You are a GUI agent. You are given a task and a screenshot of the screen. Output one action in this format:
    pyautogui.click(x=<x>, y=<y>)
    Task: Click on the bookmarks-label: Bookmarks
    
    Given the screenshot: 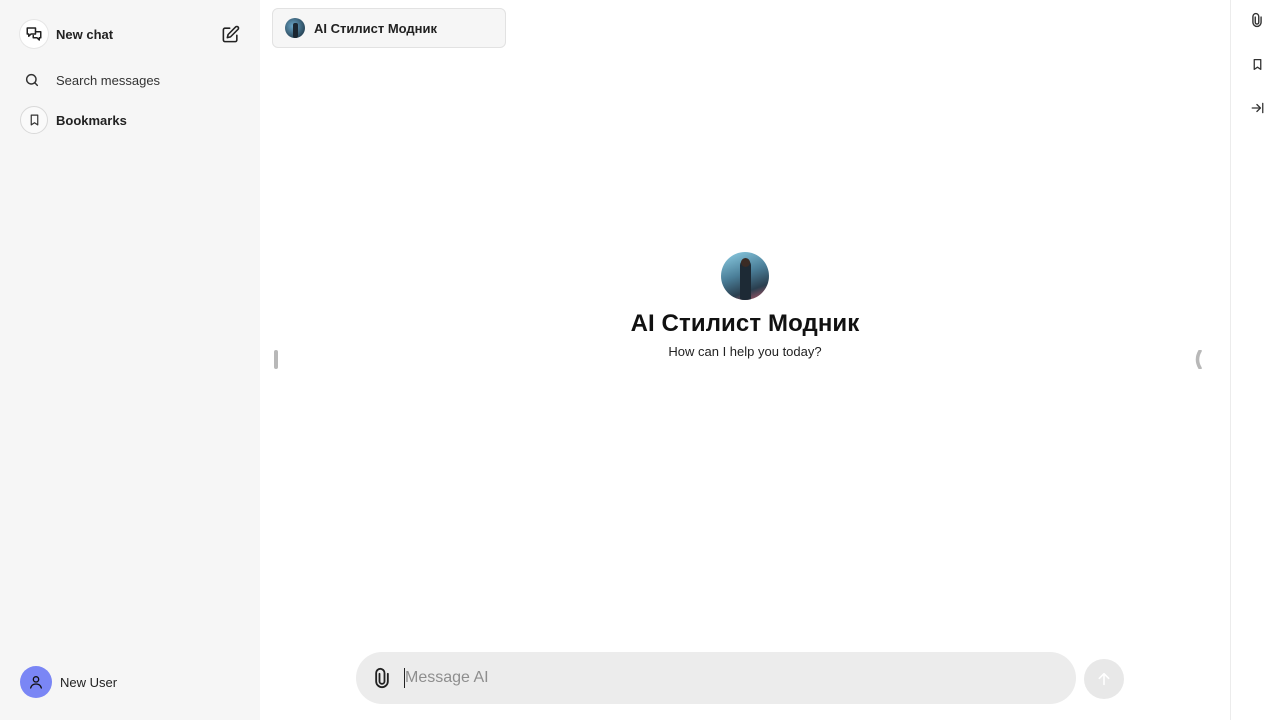 What is the action you would take?
    pyautogui.click(x=91, y=120)
    